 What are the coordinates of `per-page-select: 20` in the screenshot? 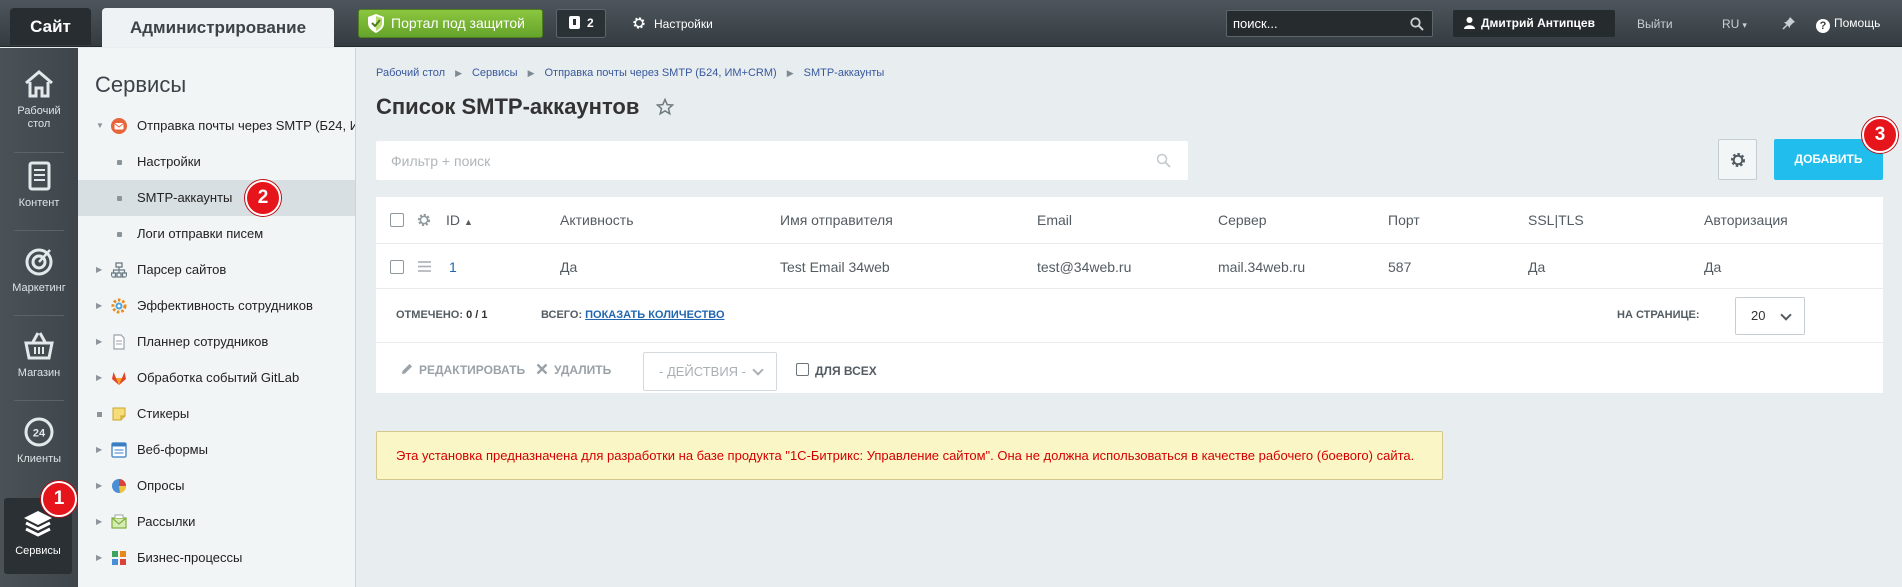 It's located at (1770, 316).